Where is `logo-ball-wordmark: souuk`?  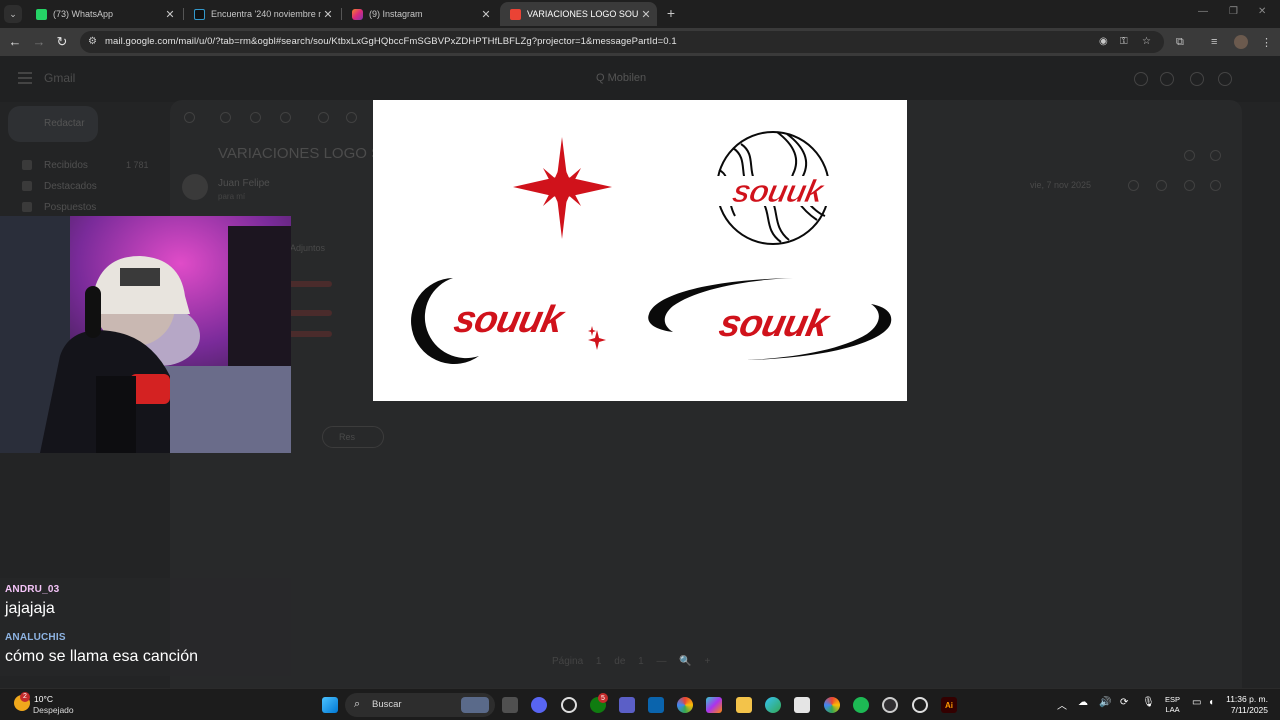
logo-ball-wordmark: souuk is located at coordinates (779, 191).